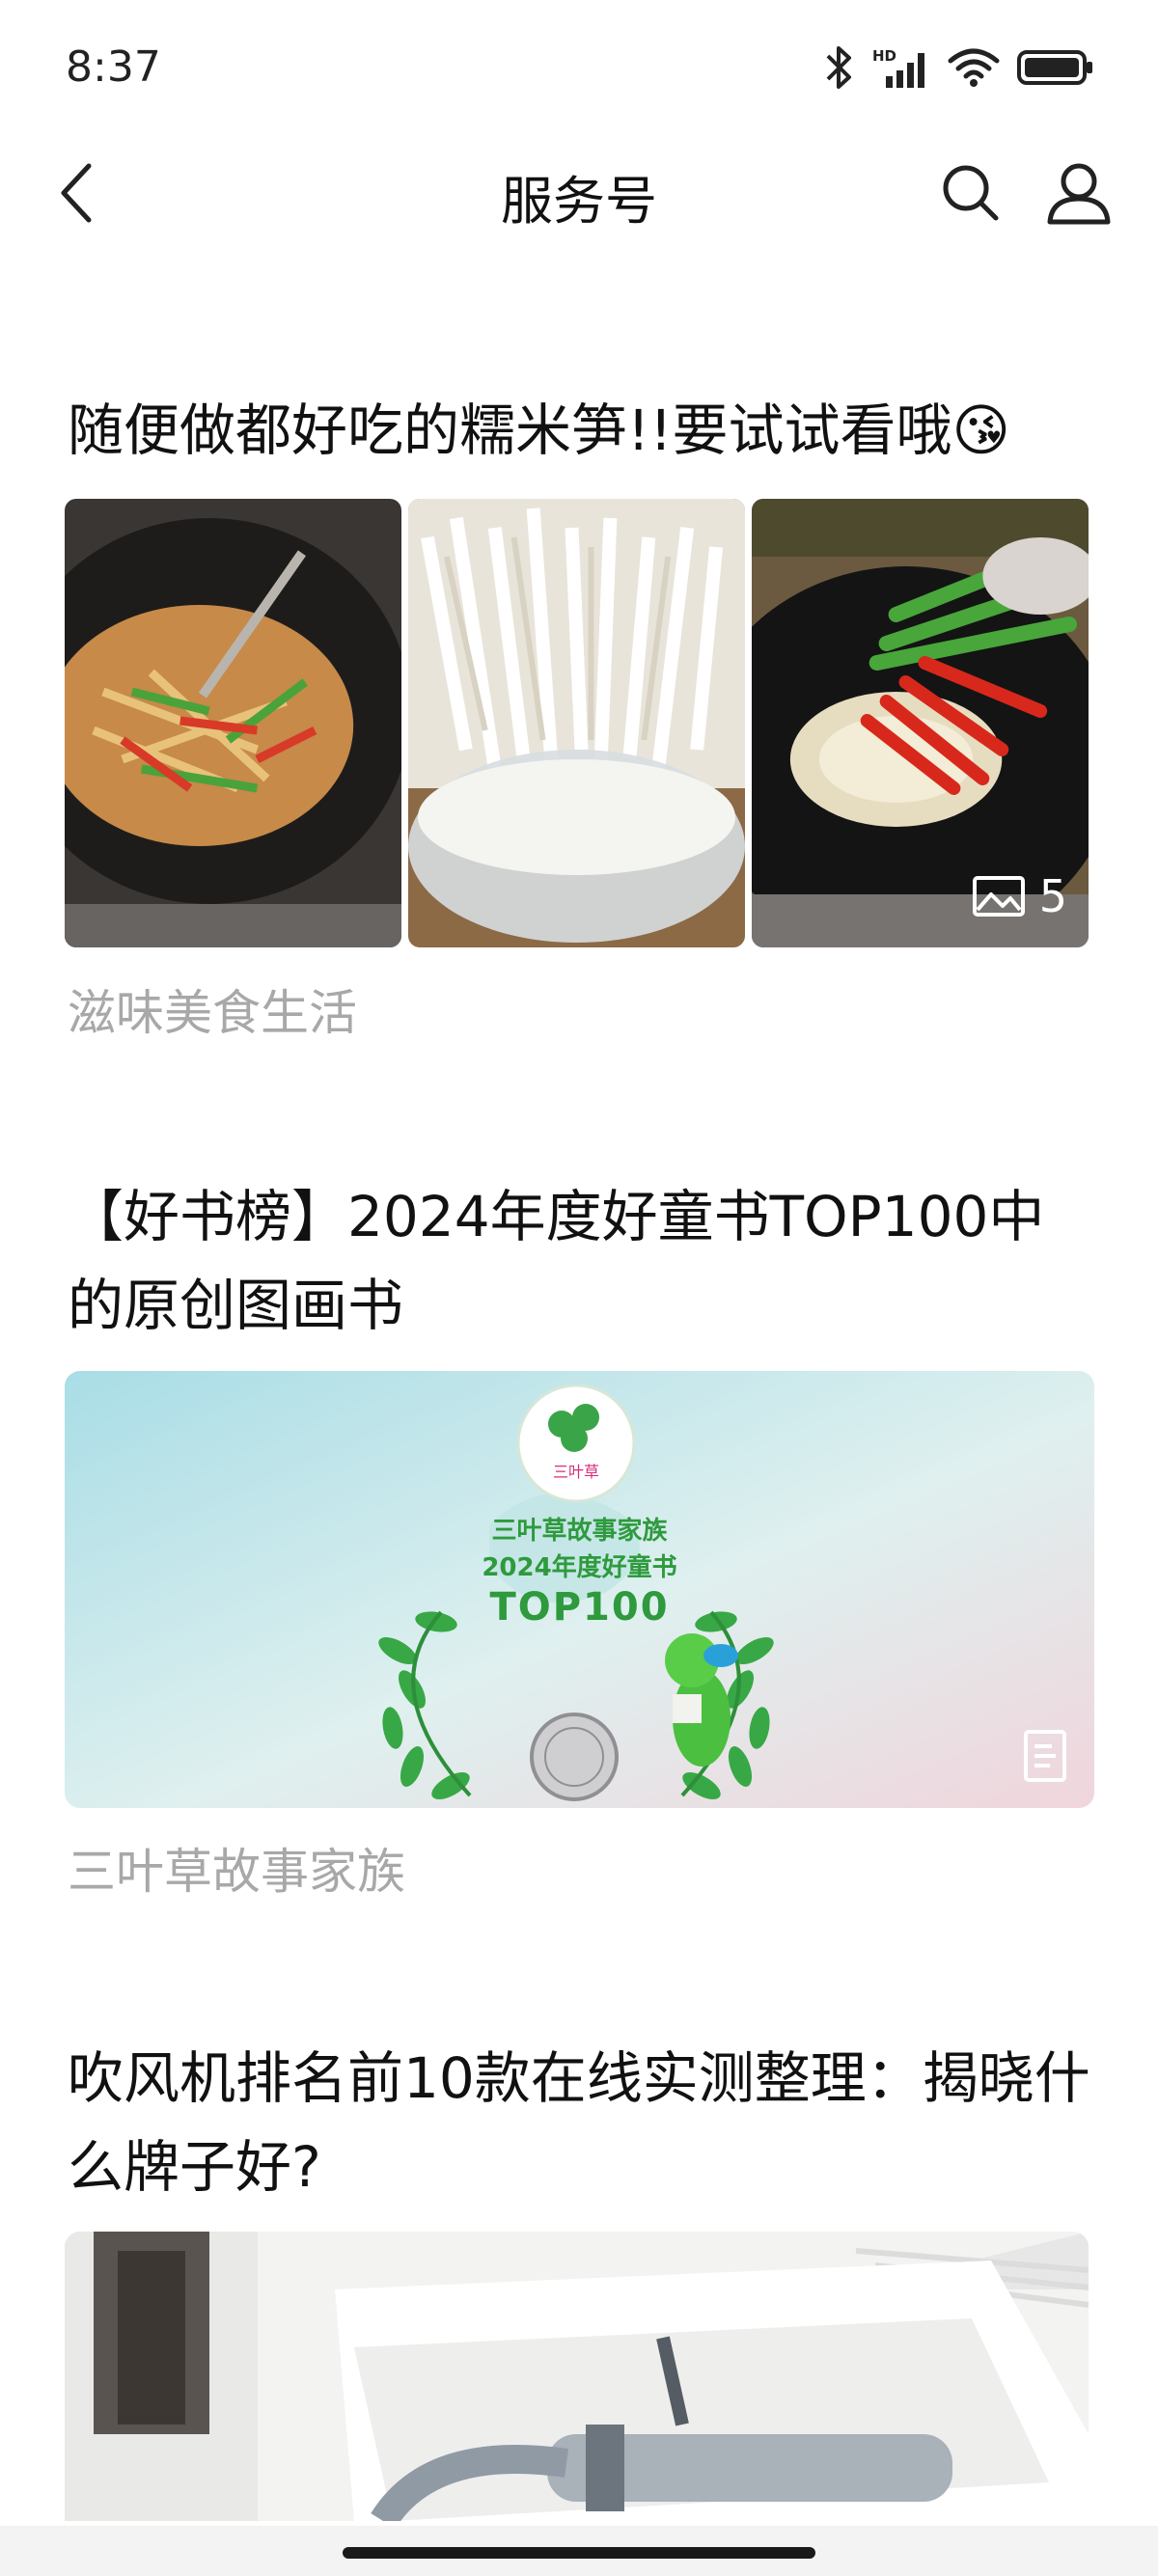 This screenshot has width=1158, height=2576. Describe the element at coordinates (584, 2122) in the screenshot. I see `article-title: 吹风机排名前10款在线实测整理：揭晓什么牌子好?` at that location.